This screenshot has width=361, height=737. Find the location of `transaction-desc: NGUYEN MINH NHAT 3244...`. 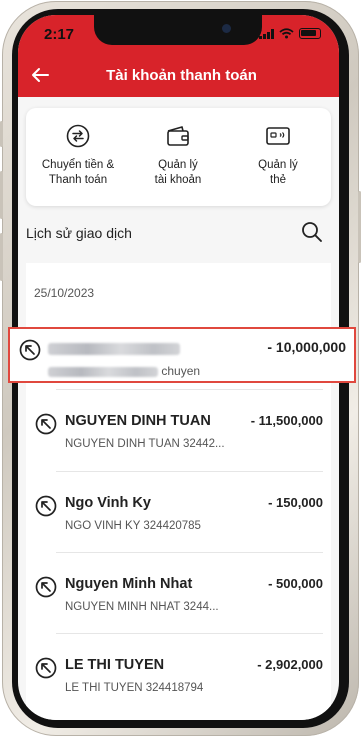

transaction-desc: NGUYEN MINH NHAT 3244... is located at coordinates (142, 607).